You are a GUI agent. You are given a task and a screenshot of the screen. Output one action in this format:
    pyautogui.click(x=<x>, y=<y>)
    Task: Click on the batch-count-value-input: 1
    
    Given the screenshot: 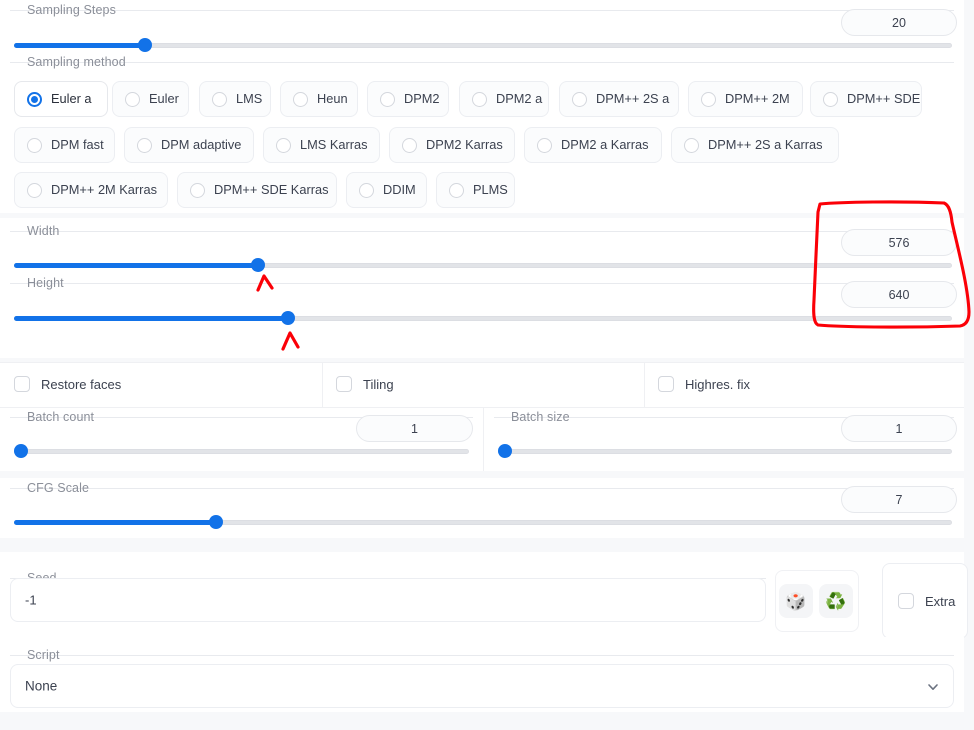 What is the action you would take?
    pyautogui.click(x=414, y=428)
    